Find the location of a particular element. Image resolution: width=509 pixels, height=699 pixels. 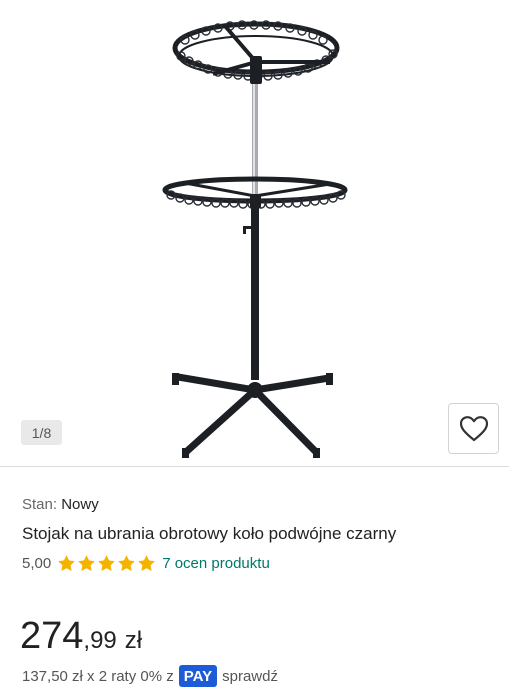

rating-value: 5,00 is located at coordinates (37, 563).